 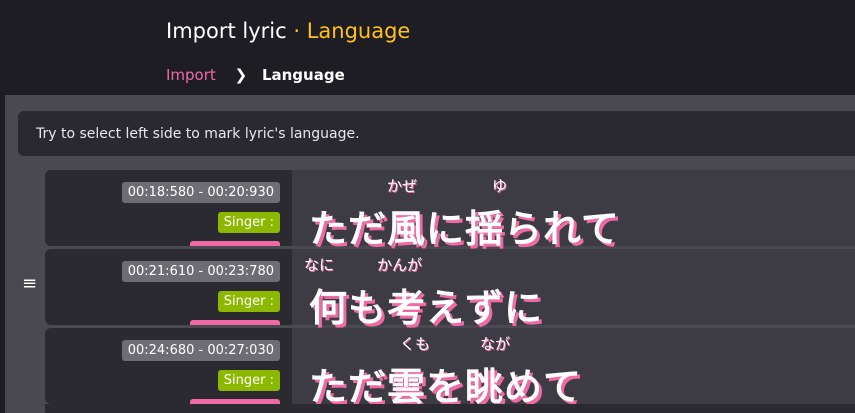 What do you see at coordinates (200, 350) in the screenshot?
I see `time-range-badge: 00:24:680 - 00:27:030` at bounding box center [200, 350].